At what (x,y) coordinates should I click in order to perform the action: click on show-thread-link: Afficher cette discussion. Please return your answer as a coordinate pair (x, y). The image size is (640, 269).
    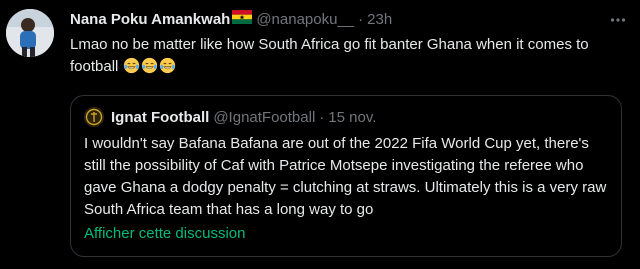
    Looking at the image, I should click on (164, 234).